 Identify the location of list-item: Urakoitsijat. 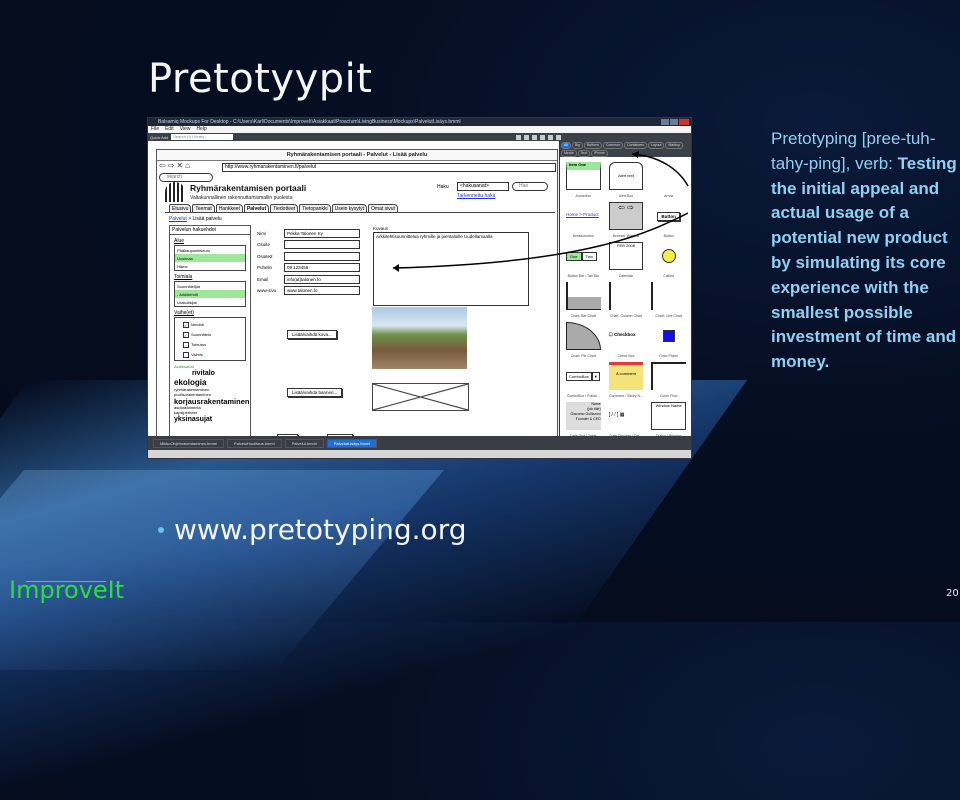
(210, 302).